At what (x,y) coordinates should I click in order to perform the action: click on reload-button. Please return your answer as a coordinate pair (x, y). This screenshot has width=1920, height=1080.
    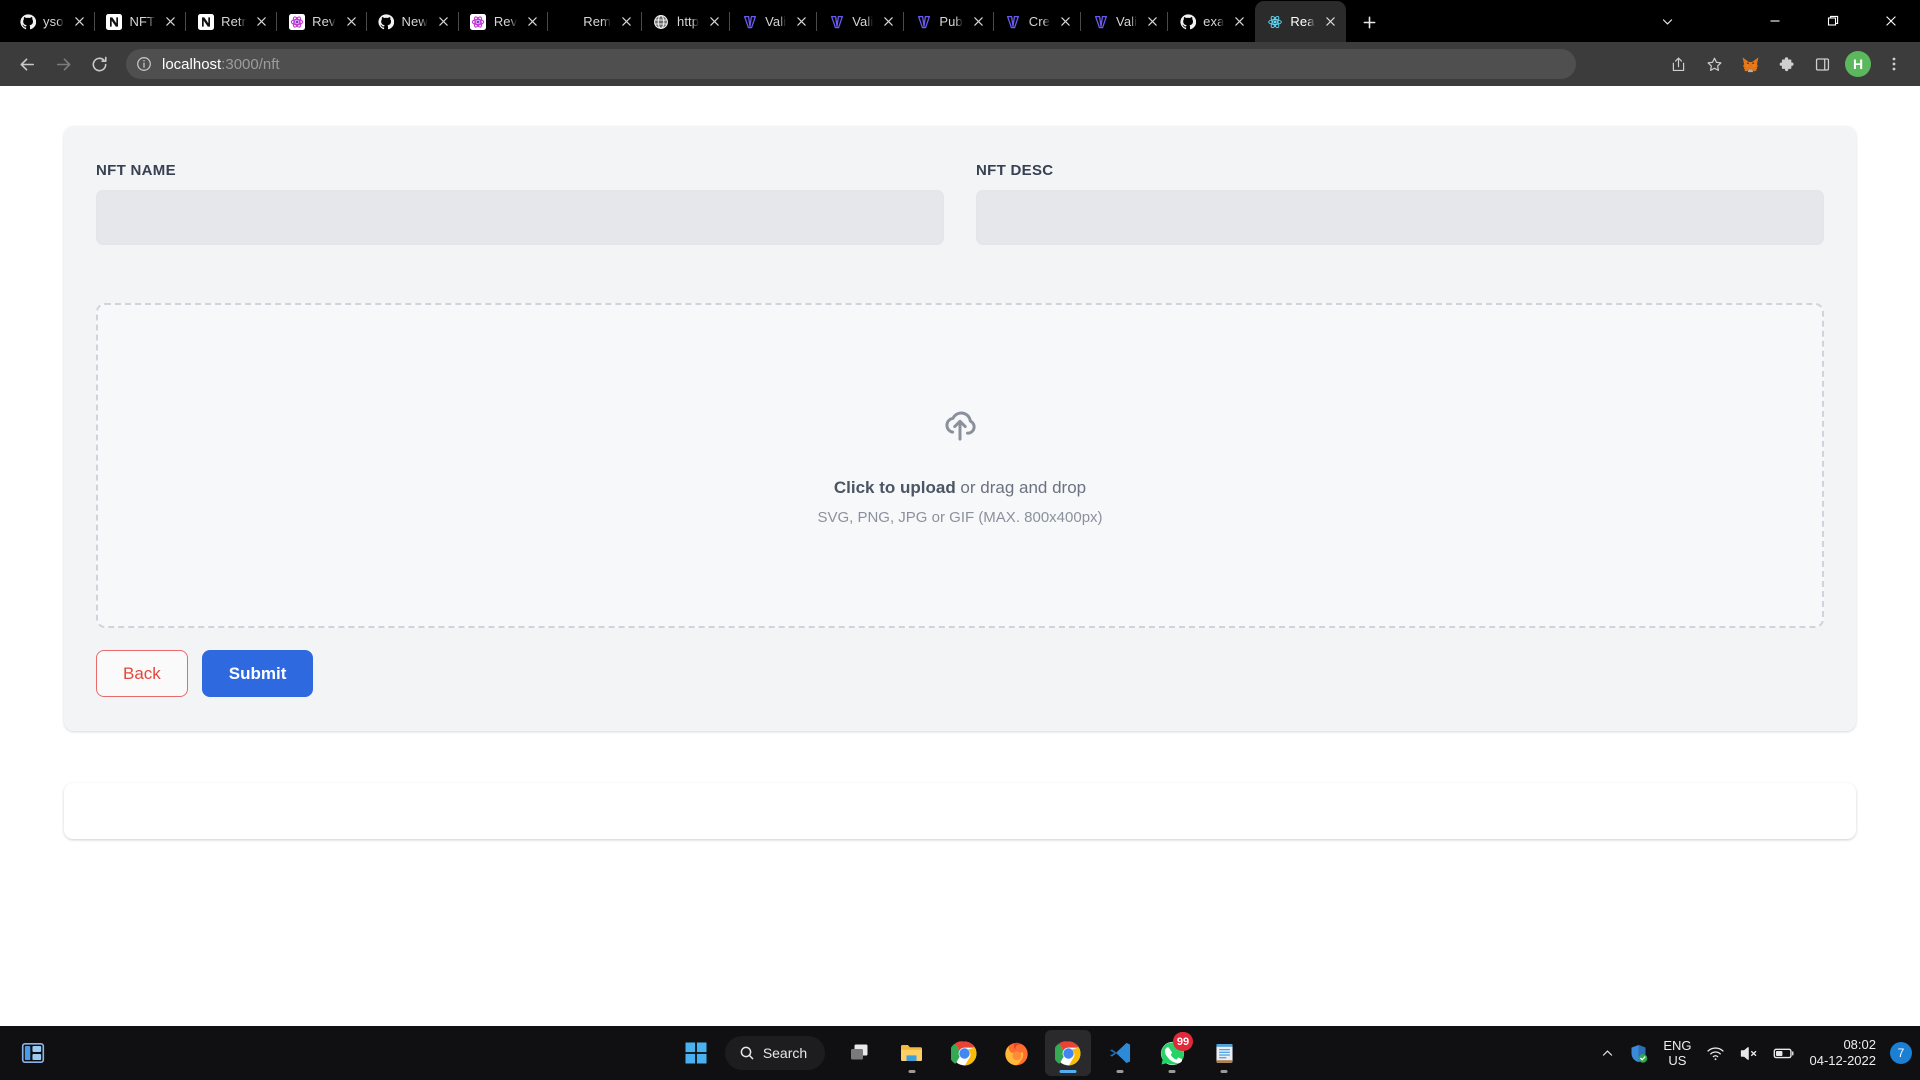
    Looking at the image, I should click on (99, 64).